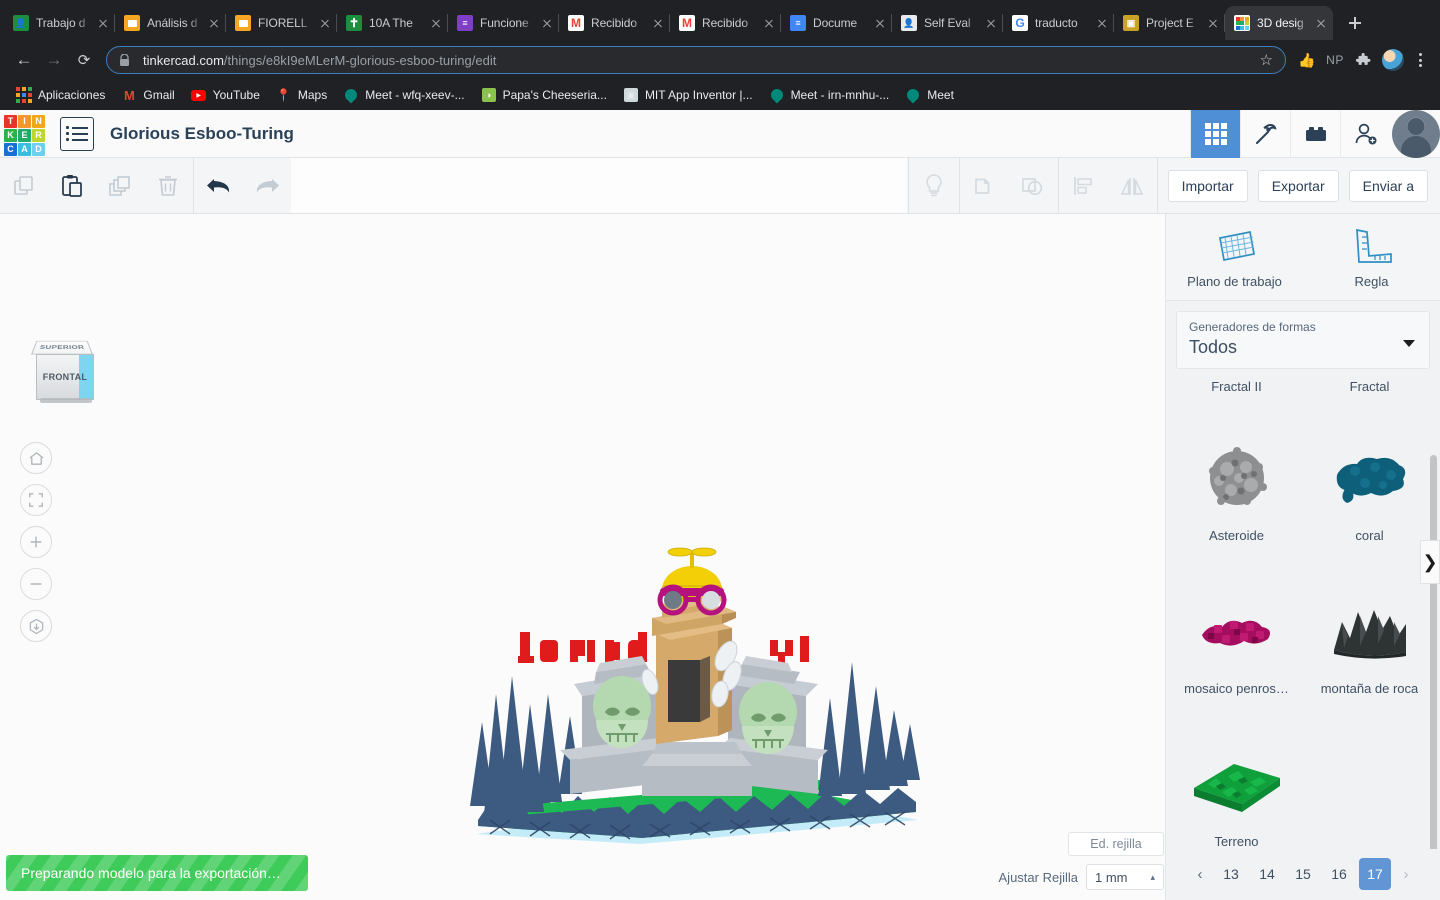  Describe the element at coordinates (1363, 60) in the screenshot. I see `puzzle-extension-icon` at that location.